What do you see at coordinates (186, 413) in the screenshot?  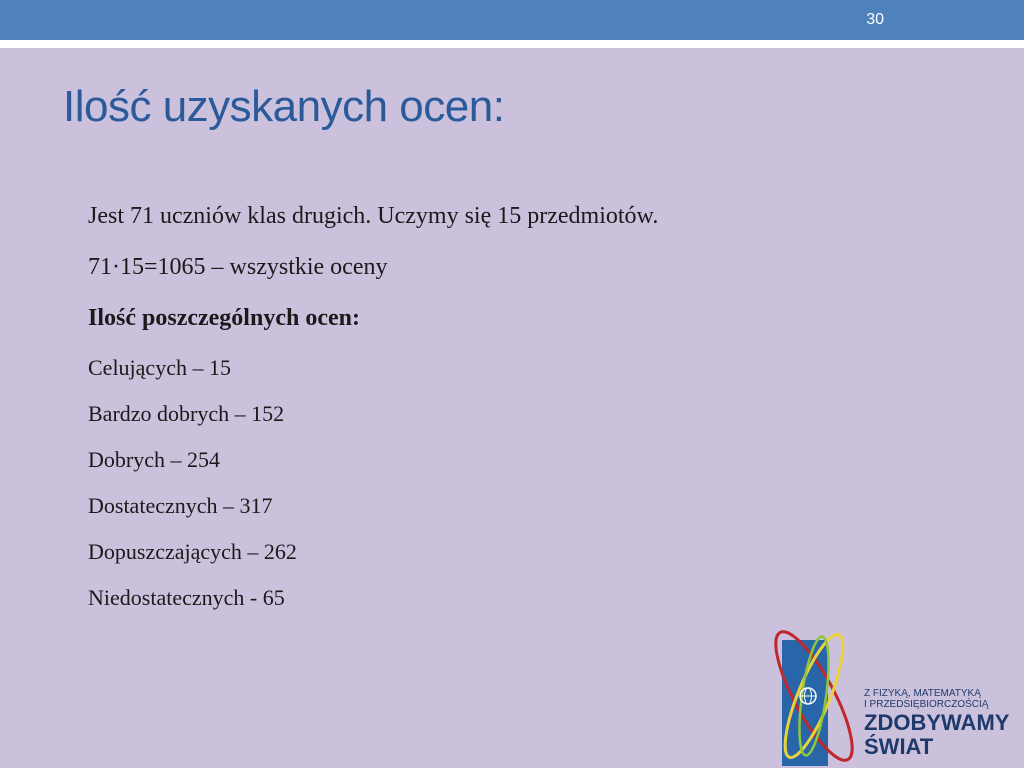 I see `grade-item-bardzo-dobrych: Bardzo dobrych – 152` at bounding box center [186, 413].